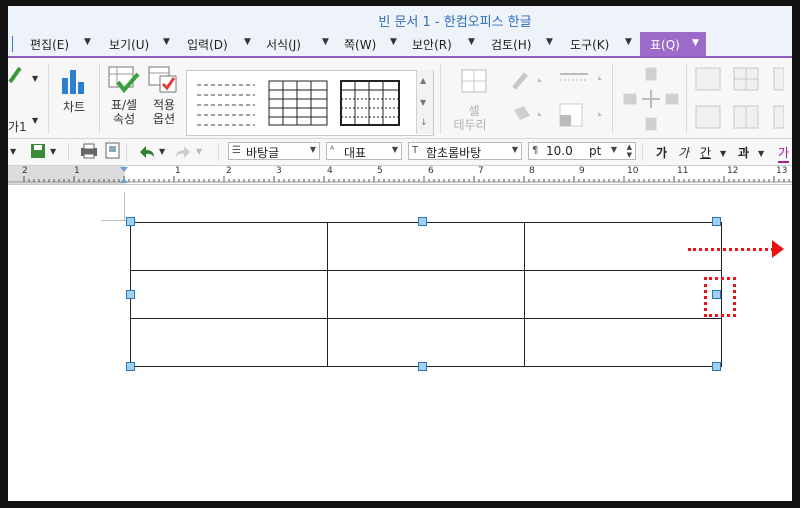  Describe the element at coordinates (705, 152) in the screenshot. I see `underline-button: 간` at that location.